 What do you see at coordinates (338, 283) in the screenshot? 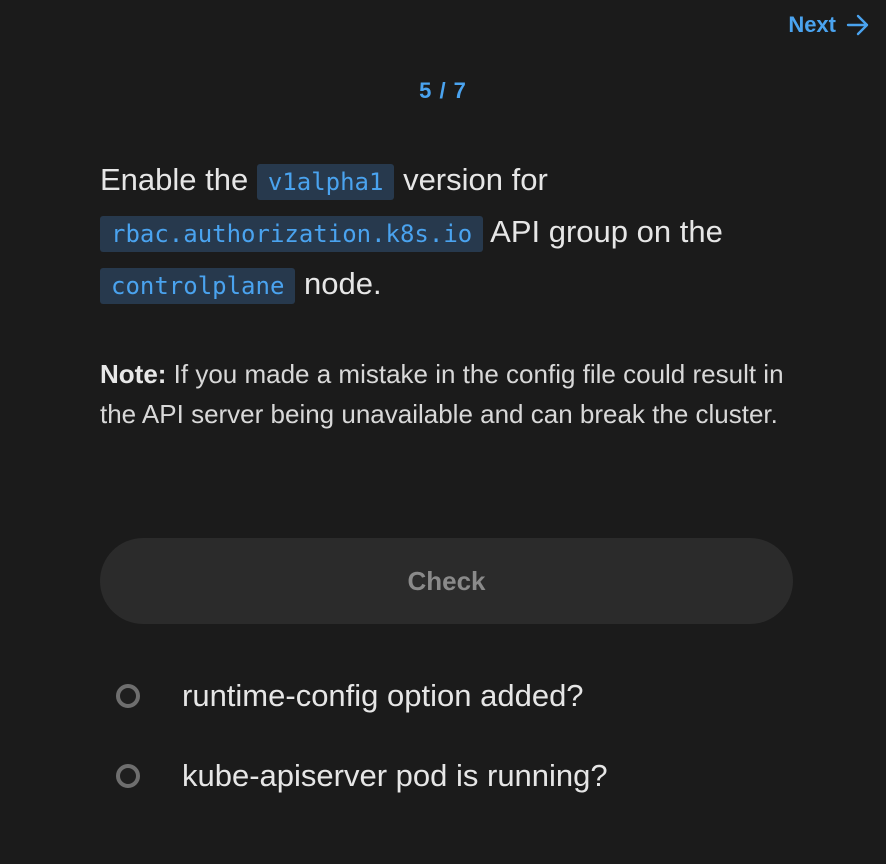
I see `task-text: node.` at bounding box center [338, 283].